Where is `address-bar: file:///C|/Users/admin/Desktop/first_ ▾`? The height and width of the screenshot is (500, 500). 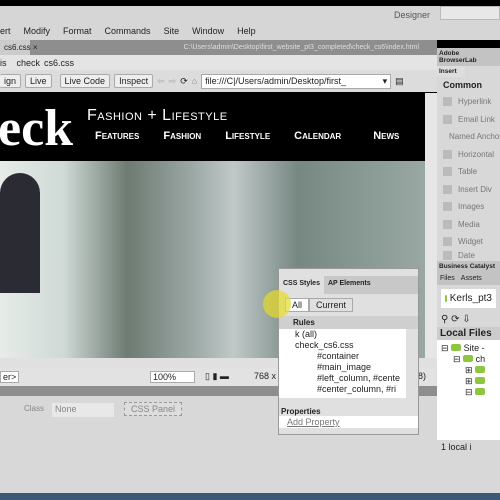
address-bar: file:///C|/Users/admin/Desktop/first_ ▾ is located at coordinates (296, 81).